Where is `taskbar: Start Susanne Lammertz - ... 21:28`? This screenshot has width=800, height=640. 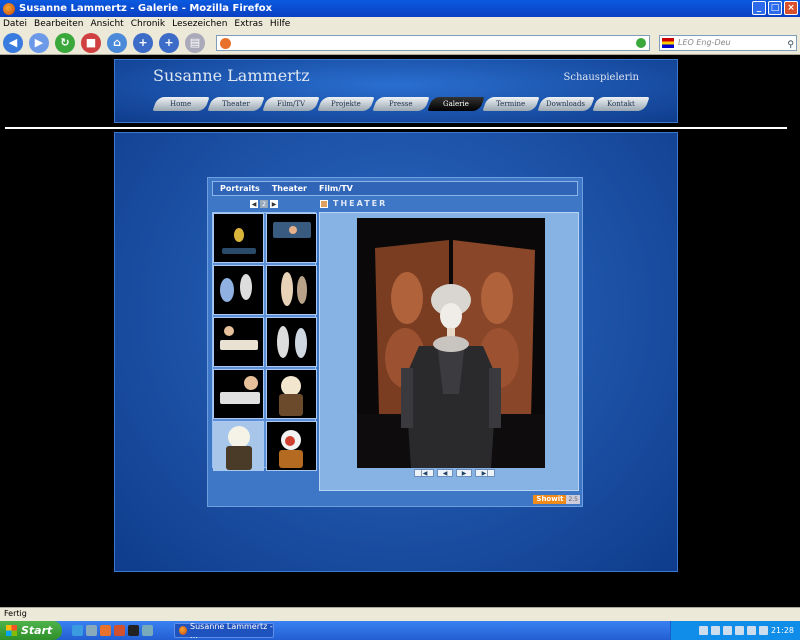
taskbar: Start Susanne Lammertz - ... 21:28 is located at coordinates (400, 630).